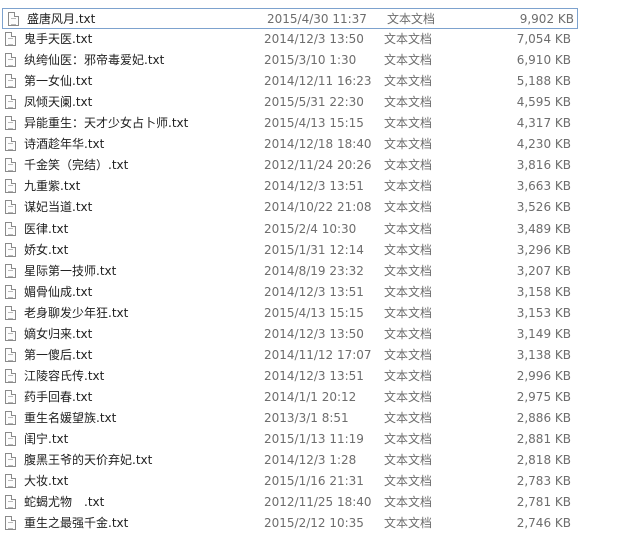 This screenshot has height=534, width=633. What do you see at coordinates (300, 271) in the screenshot?
I see `file-row: 星际第一技师.txt 2014/8/19 23:32 文本文档 3,207 KB` at bounding box center [300, 271].